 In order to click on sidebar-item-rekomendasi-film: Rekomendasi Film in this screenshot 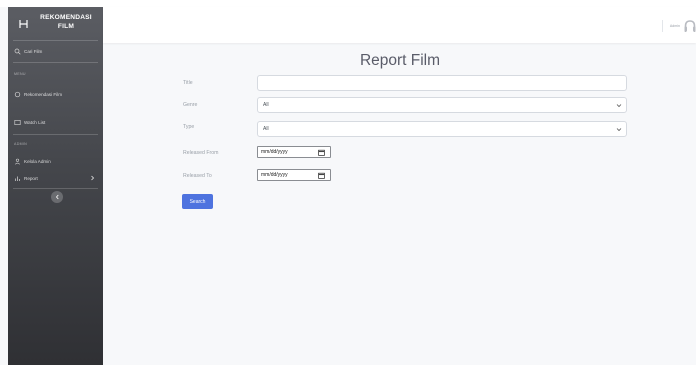, I will do `click(56, 94)`.